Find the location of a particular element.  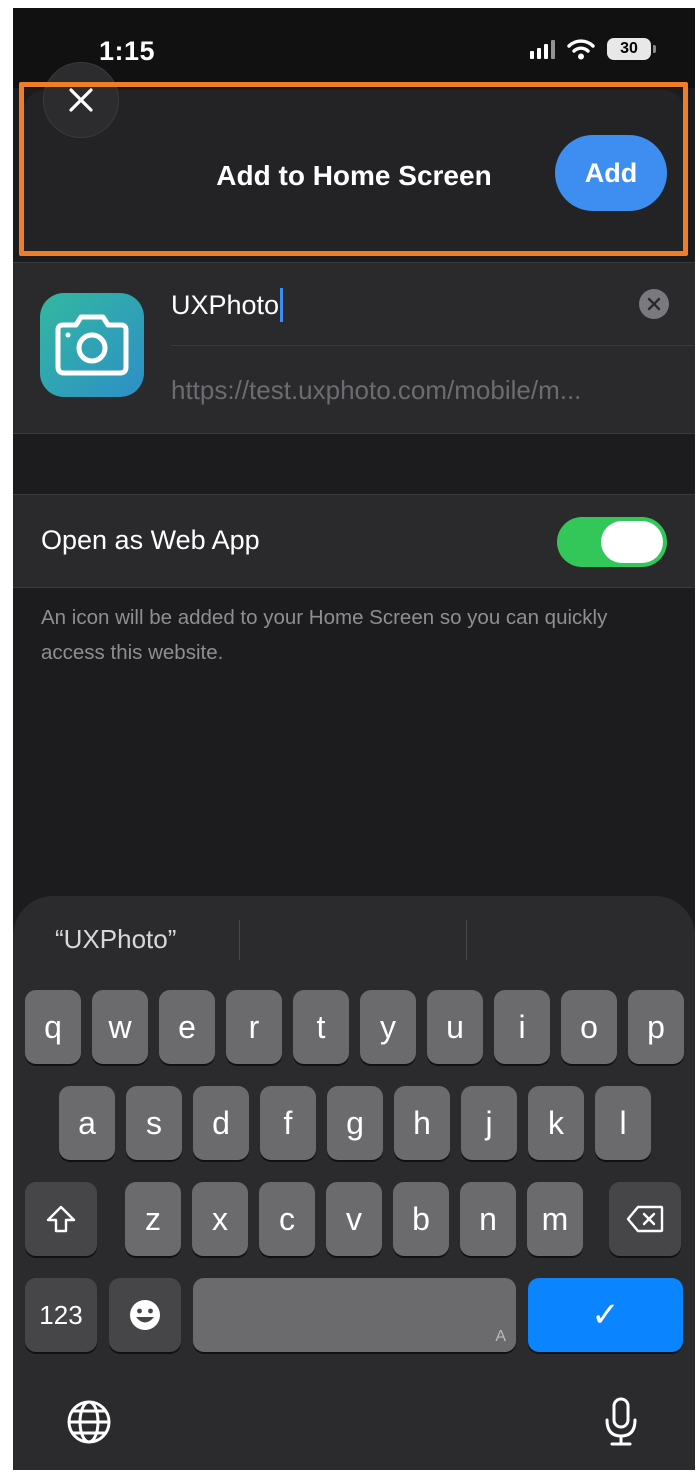

emoji-key is located at coordinates (145, 1315).